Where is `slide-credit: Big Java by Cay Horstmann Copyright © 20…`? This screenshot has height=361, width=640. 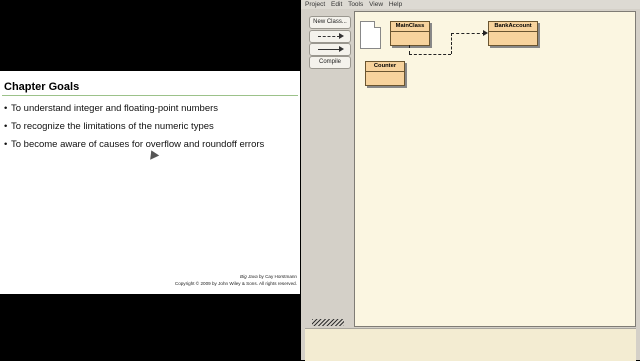 slide-credit: Big Java by Cay Horstmann Copyright © 20… is located at coordinates (236, 280).